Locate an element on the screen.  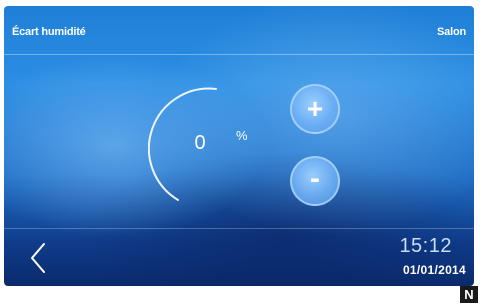
decrease-button: - is located at coordinates (315, 181).